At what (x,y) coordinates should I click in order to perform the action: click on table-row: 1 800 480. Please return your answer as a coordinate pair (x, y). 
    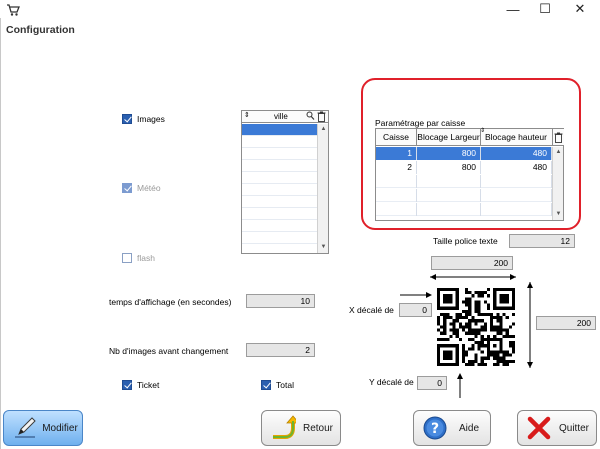
    Looking at the image, I should click on (464, 153).